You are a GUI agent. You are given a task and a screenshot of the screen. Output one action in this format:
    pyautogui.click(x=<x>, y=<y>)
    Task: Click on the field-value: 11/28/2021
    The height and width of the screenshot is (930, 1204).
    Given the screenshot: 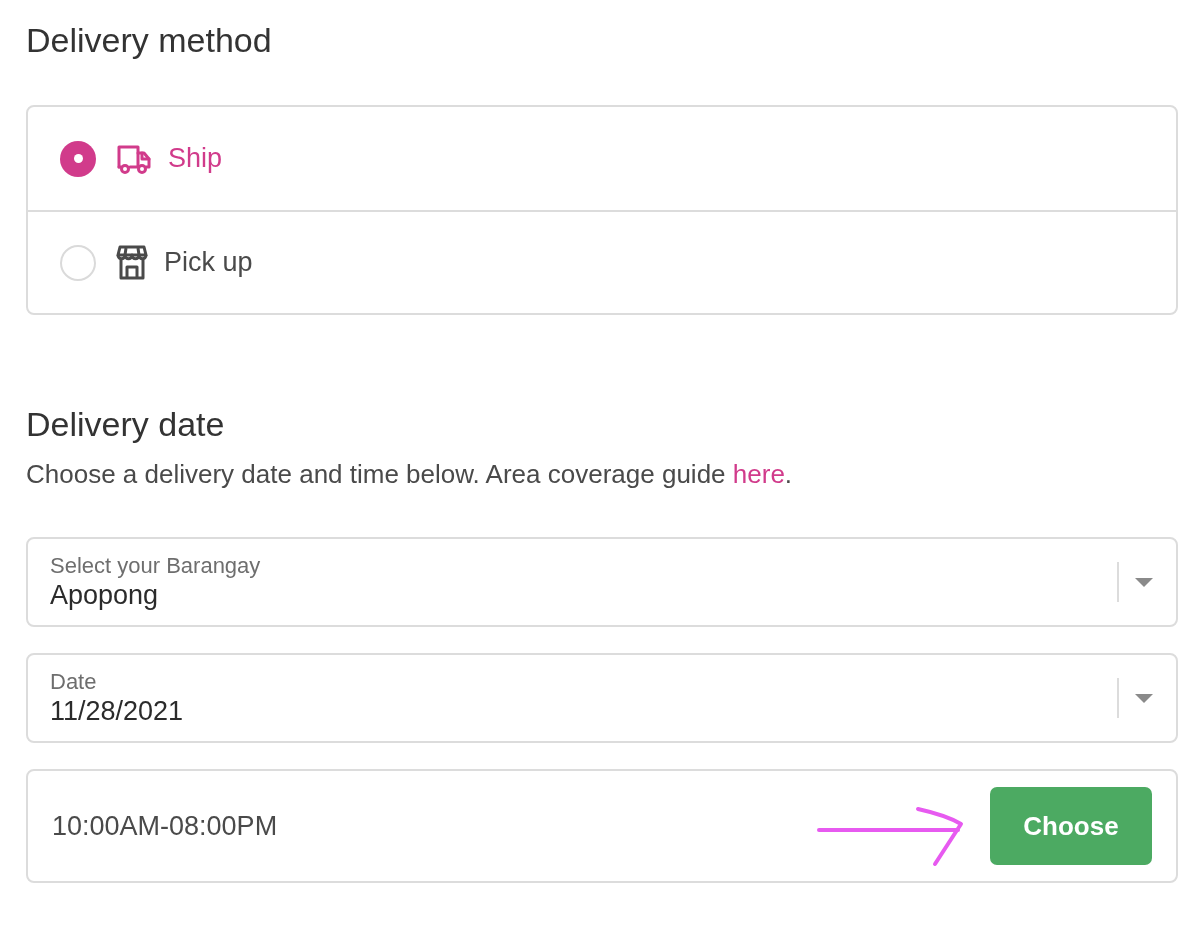 What is the action you would take?
    pyautogui.click(x=117, y=711)
    